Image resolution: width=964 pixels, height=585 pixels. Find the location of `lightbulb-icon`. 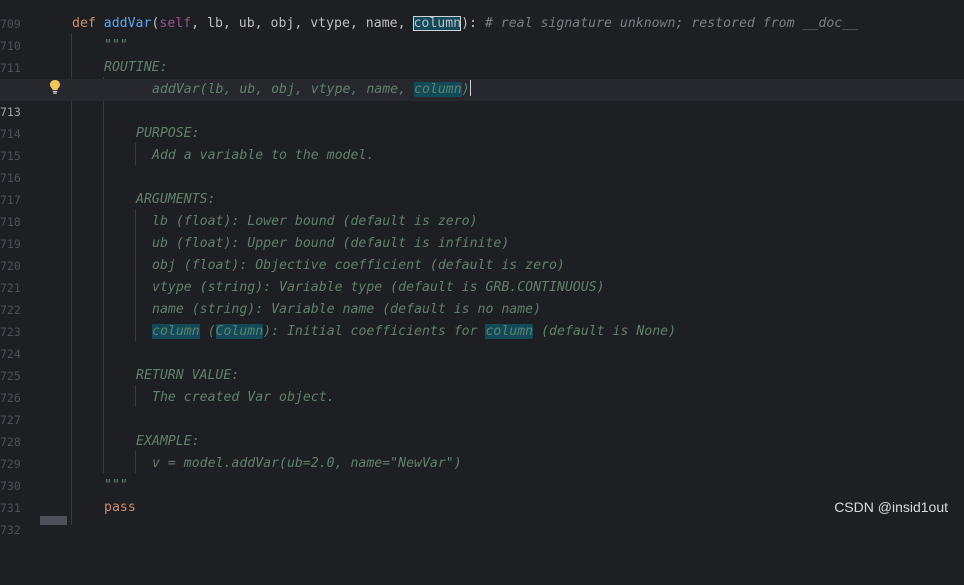

lightbulb-icon is located at coordinates (55, 87).